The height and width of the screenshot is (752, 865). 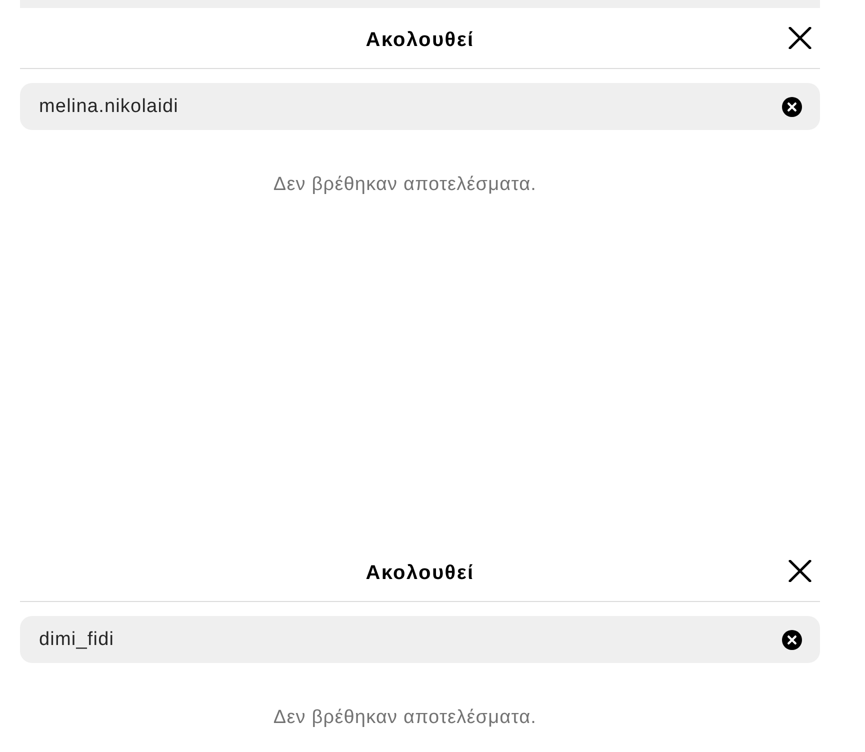 What do you see at coordinates (420, 106) in the screenshot?
I see `search-field: melina.nikolaidi` at bounding box center [420, 106].